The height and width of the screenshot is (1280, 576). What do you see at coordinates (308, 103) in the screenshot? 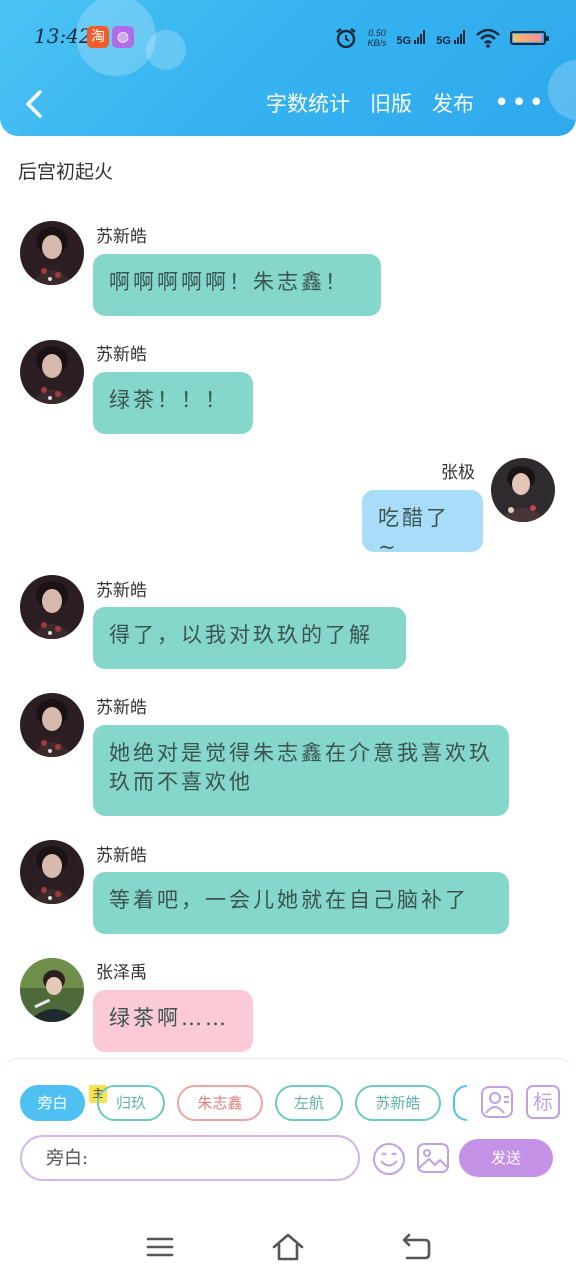
I see `word-count-button: 字数统计` at bounding box center [308, 103].